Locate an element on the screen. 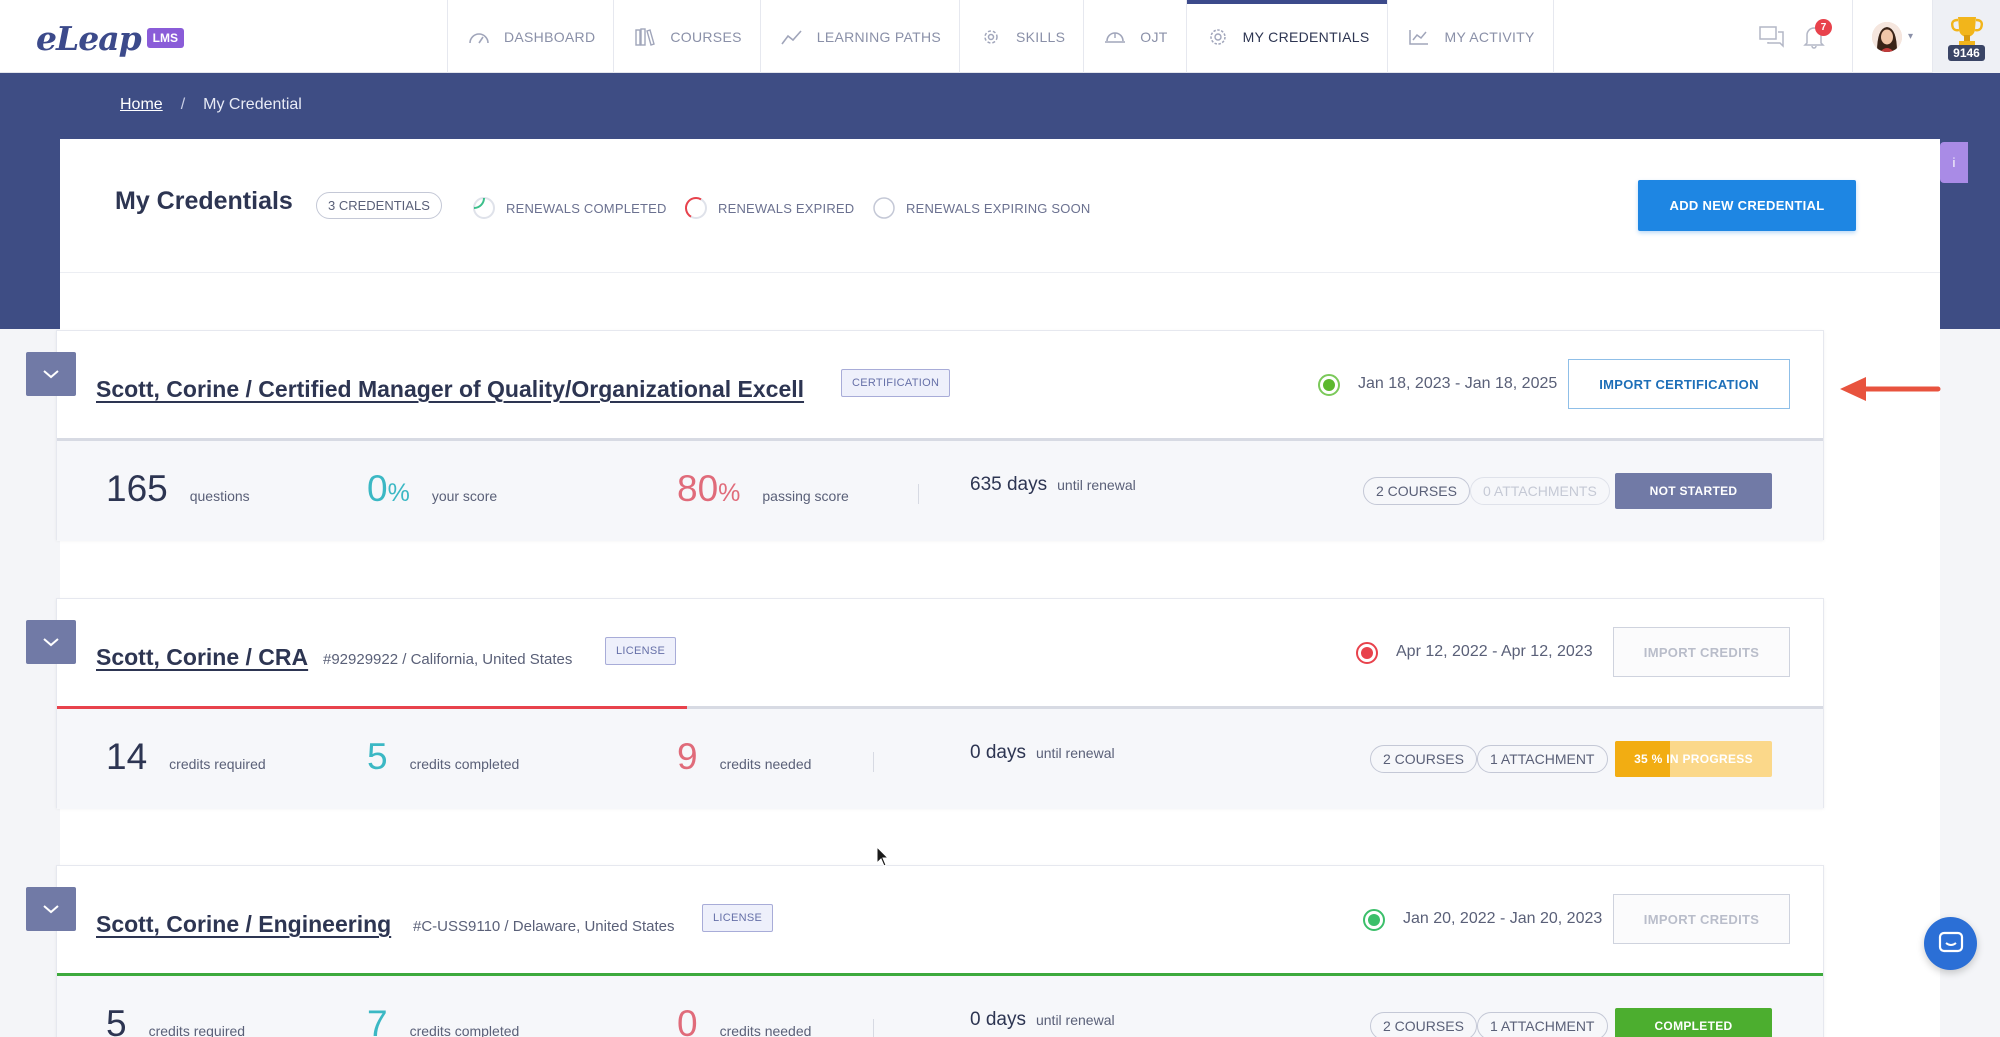 The width and height of the screenshot is (2000, 1037). status-button-not-started: NOT STARTED is located at coordinates (1693, 491).